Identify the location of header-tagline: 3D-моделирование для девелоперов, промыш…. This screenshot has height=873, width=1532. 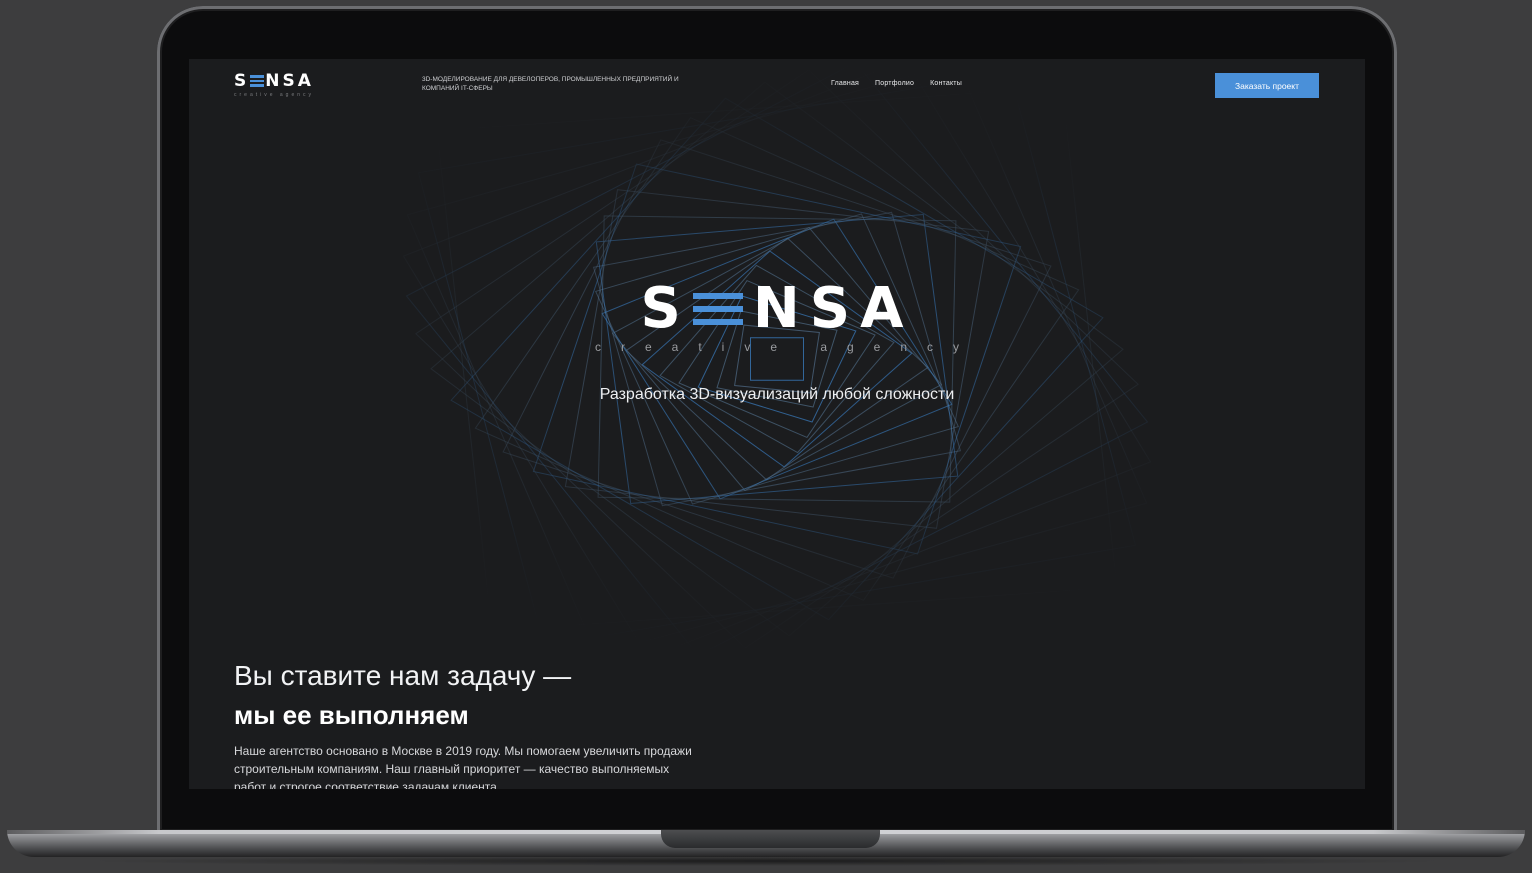
(550, 84).